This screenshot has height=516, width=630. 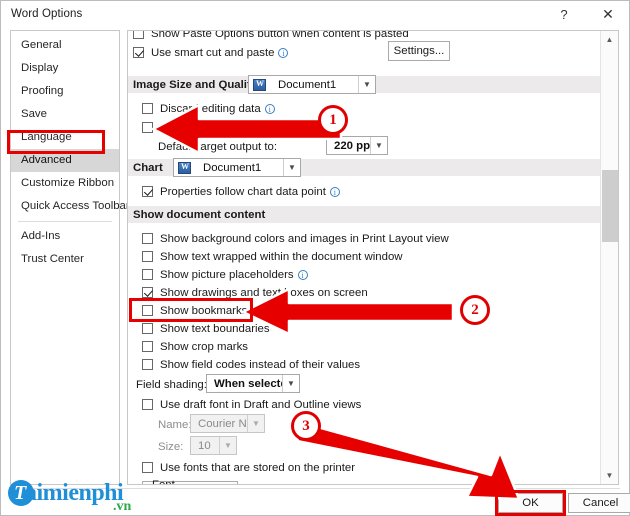 I want to click on step-badge-3: 3, so click(x=306, y=426).